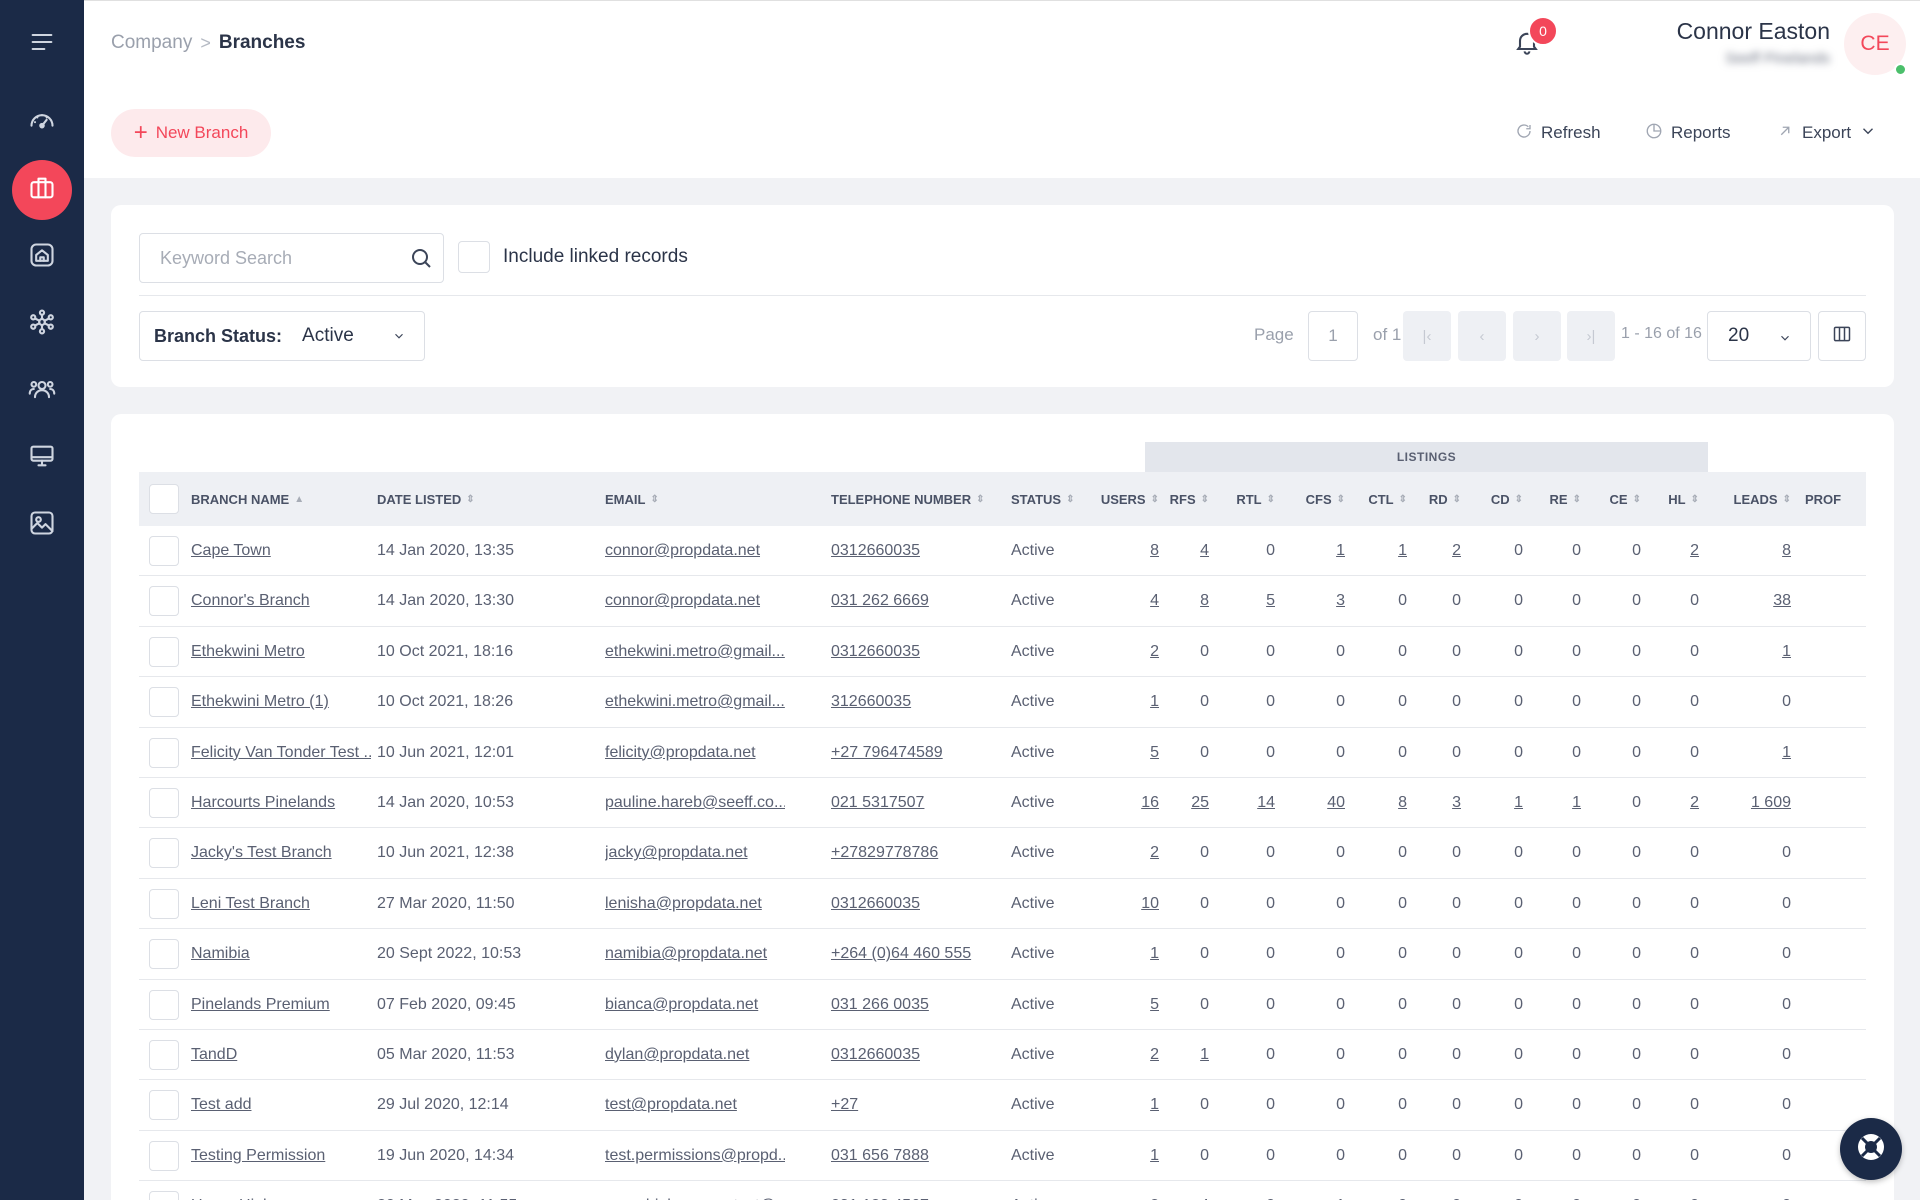 This screenshot has height=1200, width=1920. Describe the element at coordinates (1747, 499) in the screenshot. I see `column-header-leads: LEADS ⇕` at that location.